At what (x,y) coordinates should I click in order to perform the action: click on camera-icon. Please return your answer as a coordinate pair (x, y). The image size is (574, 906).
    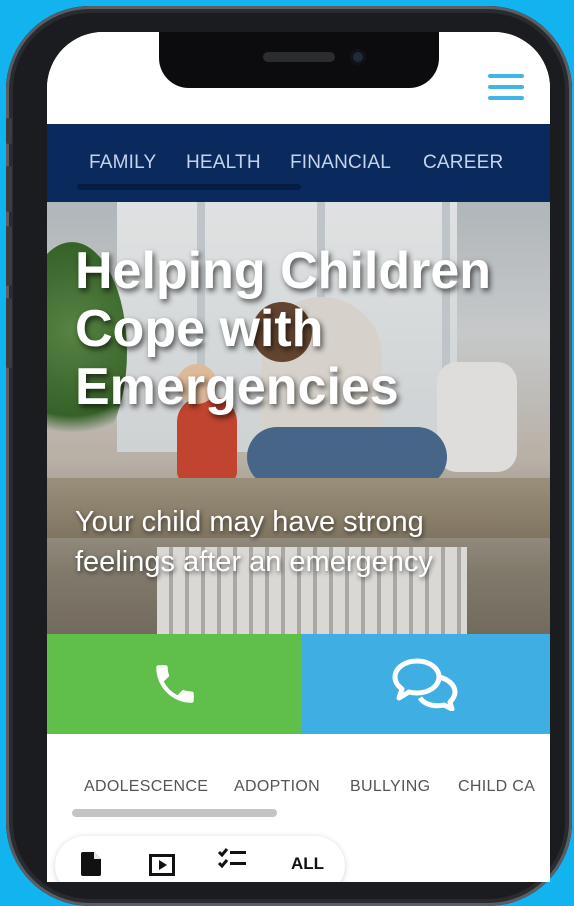
    Looking at the image, I should click on (358, 57).